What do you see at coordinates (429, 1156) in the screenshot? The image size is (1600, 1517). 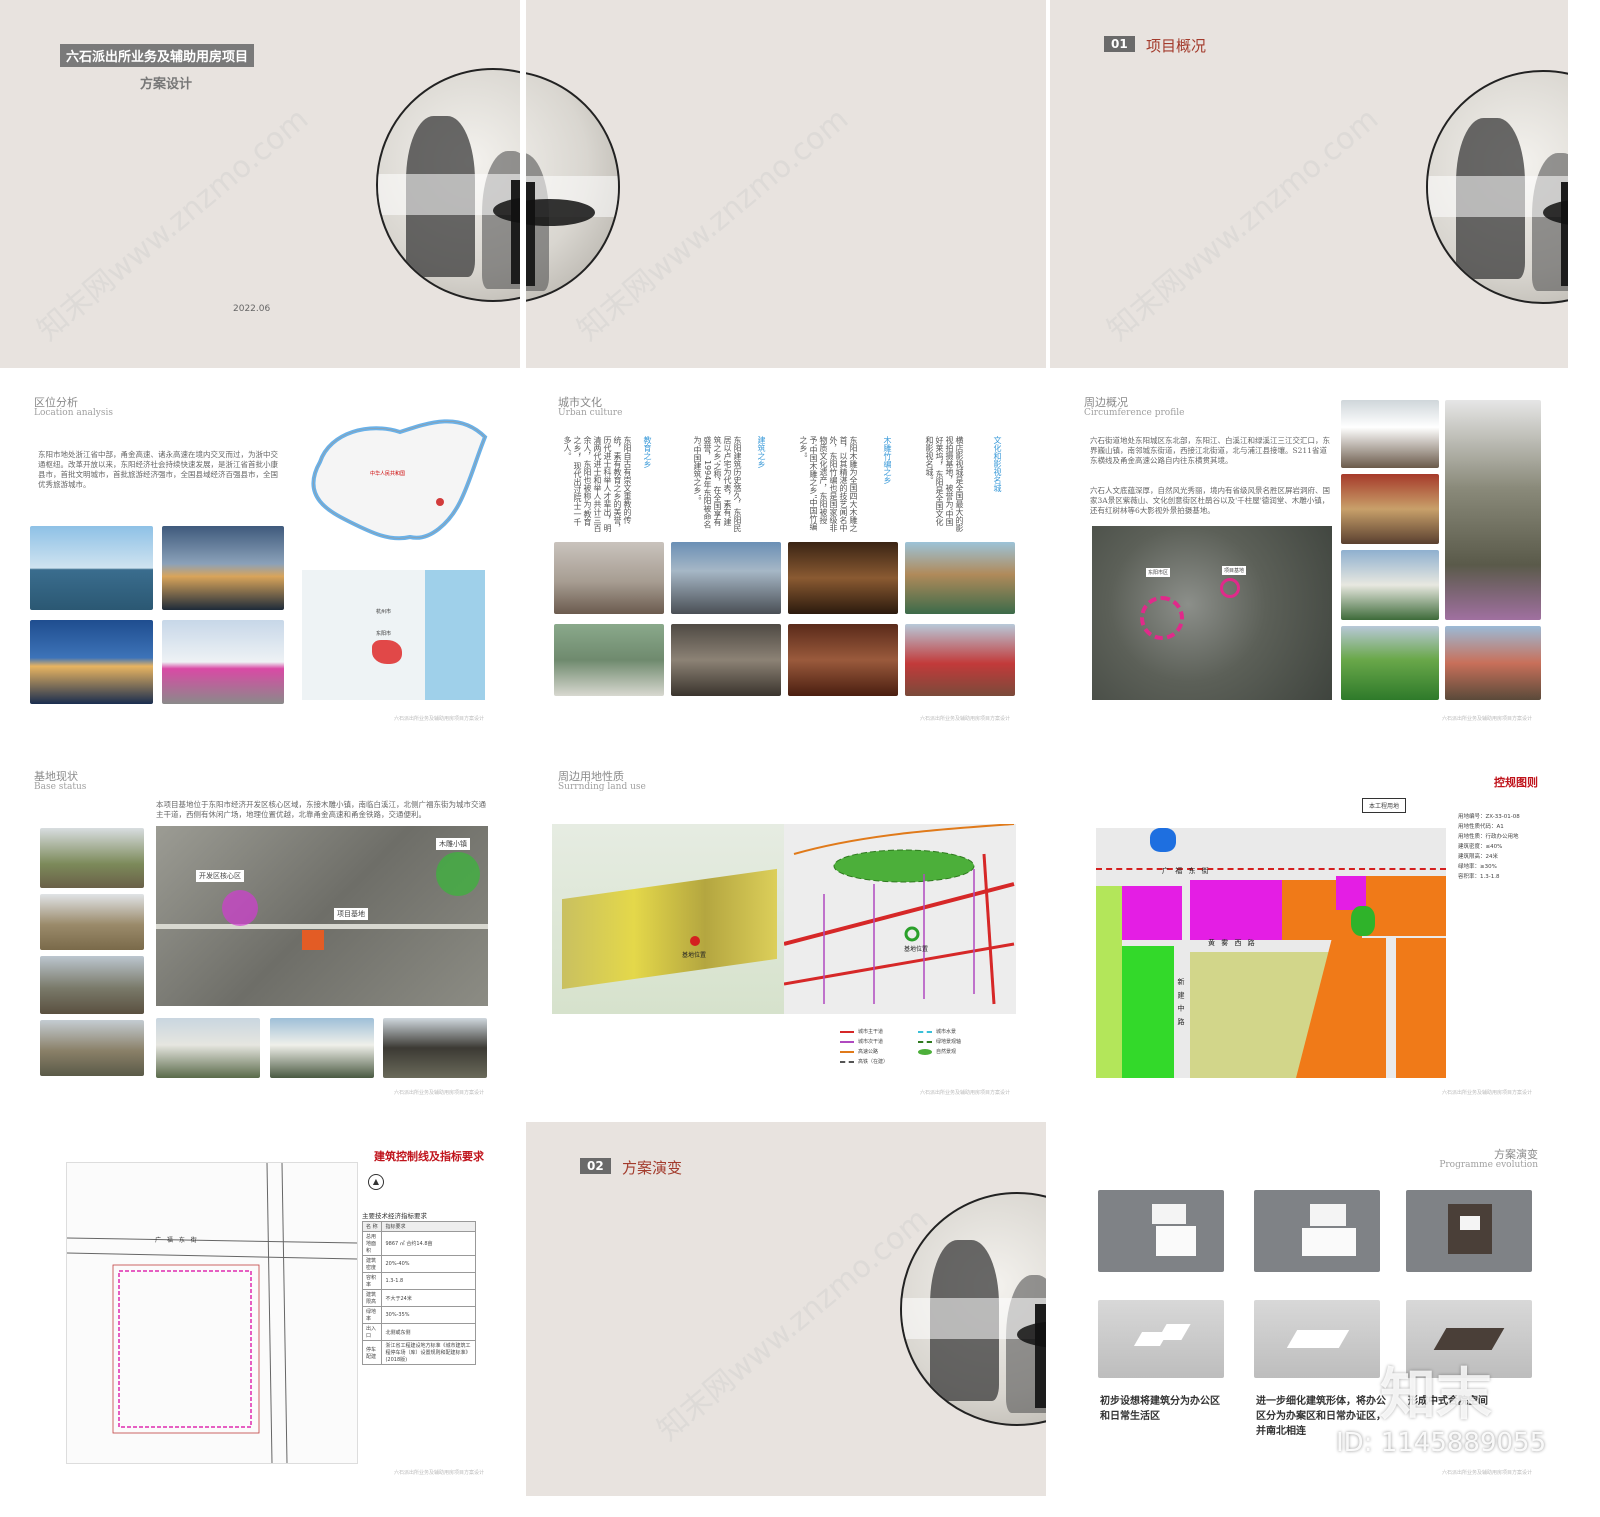 I see `page-title: 建筑控制线及指标要求` at bounding box center [429, 1156].